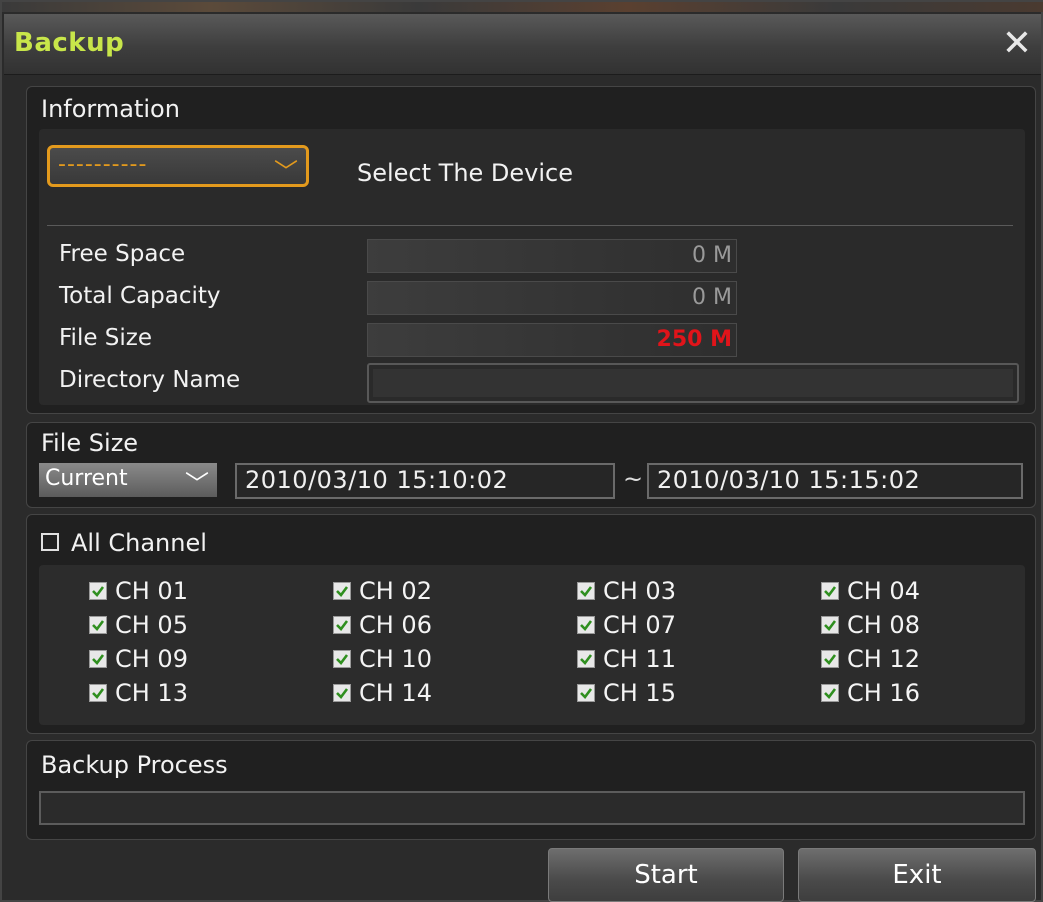 This screenshot has height=902, width=1043. Describe the element at coordinates (531, 790) in the screenshot. I see `backup-process-panel: Backup Process` at that location.